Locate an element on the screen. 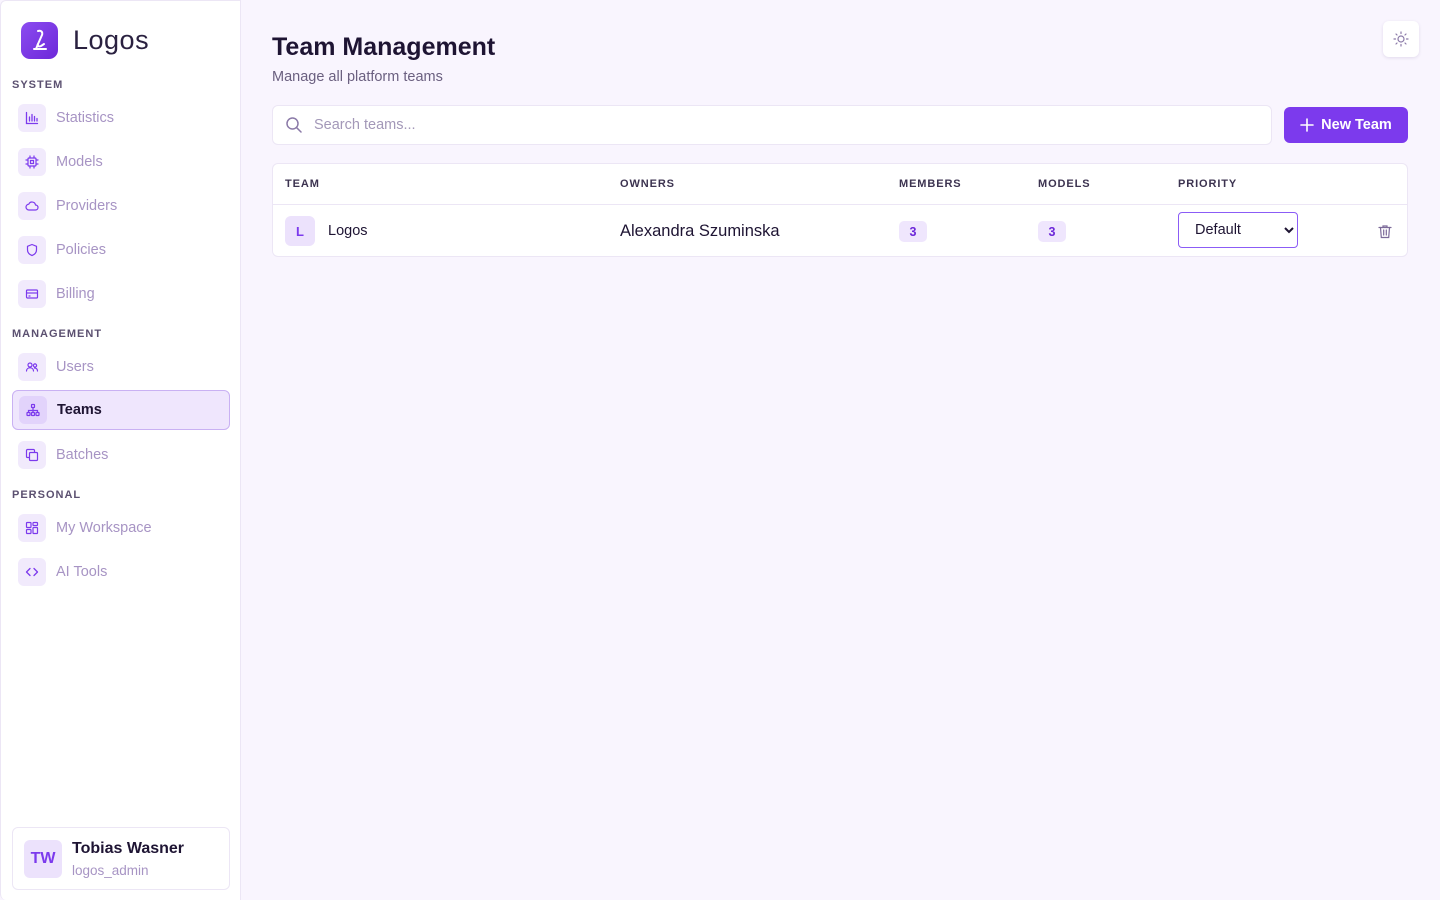 The width and height of the screenshot is (1440, 900). column-header-team: TEAM is located at coordinates (302, 184).